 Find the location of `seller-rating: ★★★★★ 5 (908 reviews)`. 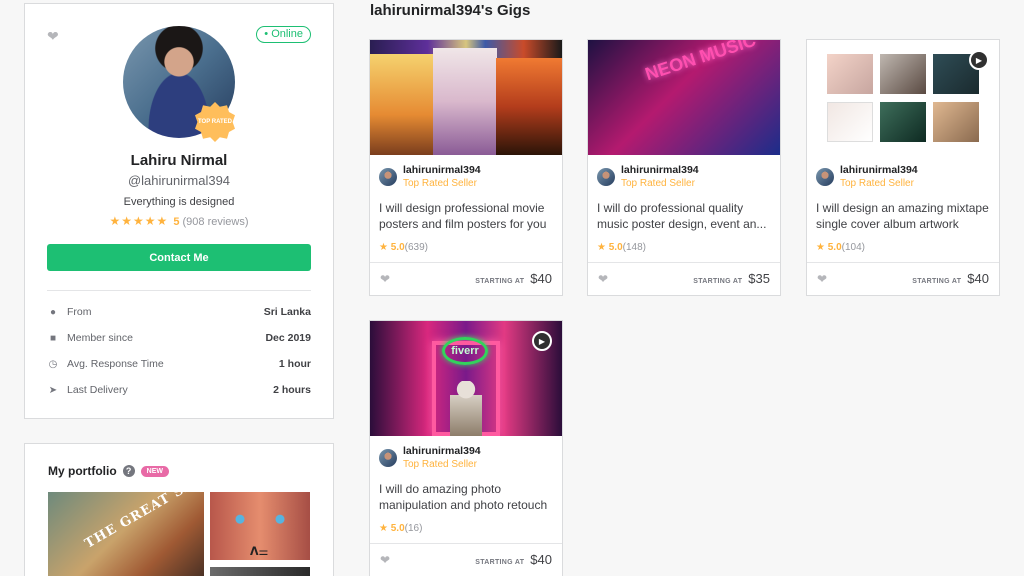

seller-rating: ★★★★★ 5 (908 reviews) is located at coordinates (179, 221).